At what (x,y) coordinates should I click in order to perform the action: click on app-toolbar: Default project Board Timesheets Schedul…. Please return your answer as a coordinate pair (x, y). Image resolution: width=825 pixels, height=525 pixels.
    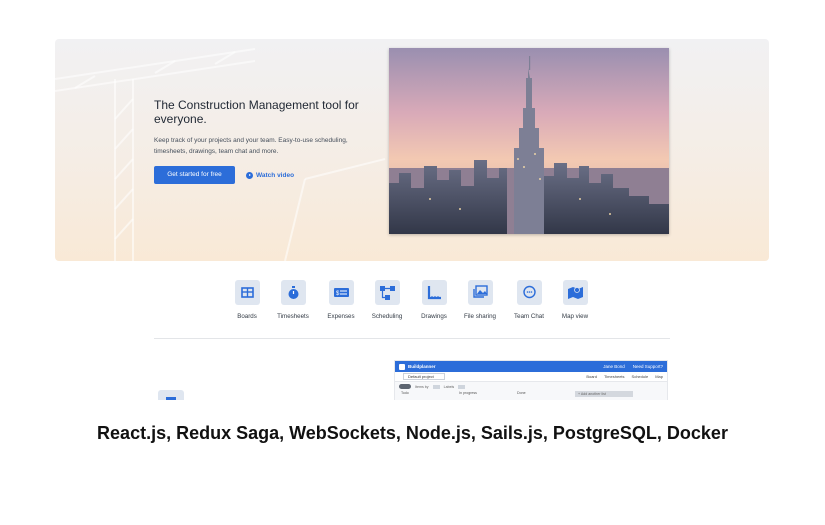
    Looking at the image, I should click on (531, 377).